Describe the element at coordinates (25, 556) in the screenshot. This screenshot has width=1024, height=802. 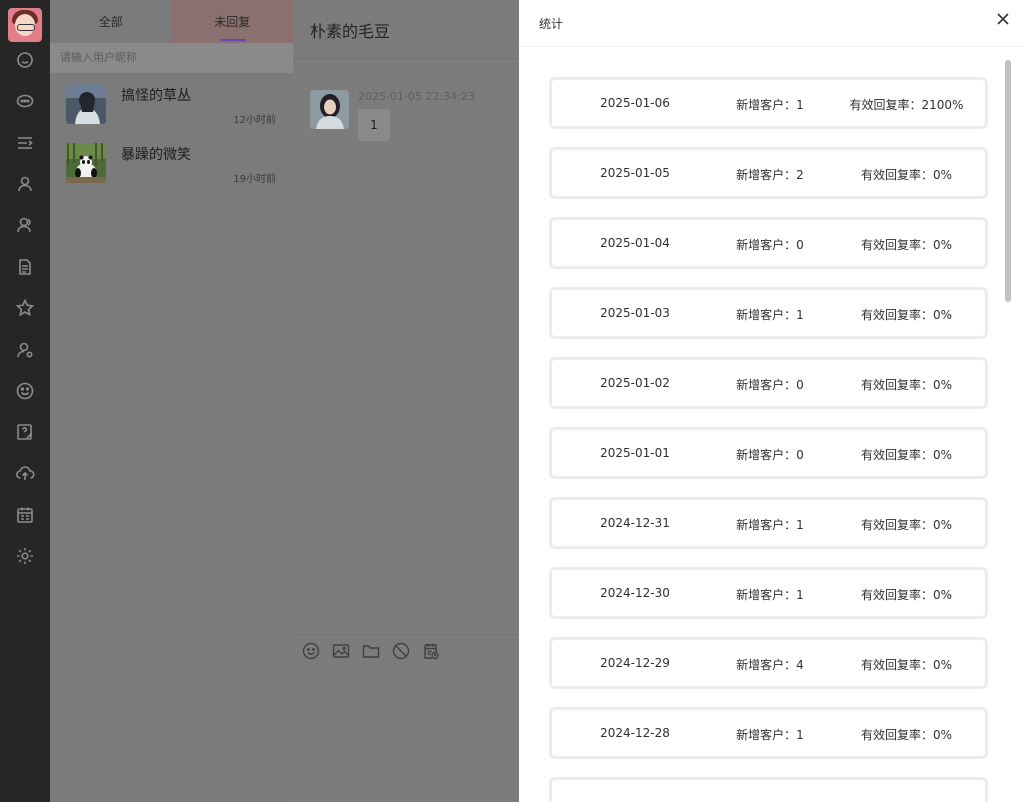
I see `gear-icon` at that location.